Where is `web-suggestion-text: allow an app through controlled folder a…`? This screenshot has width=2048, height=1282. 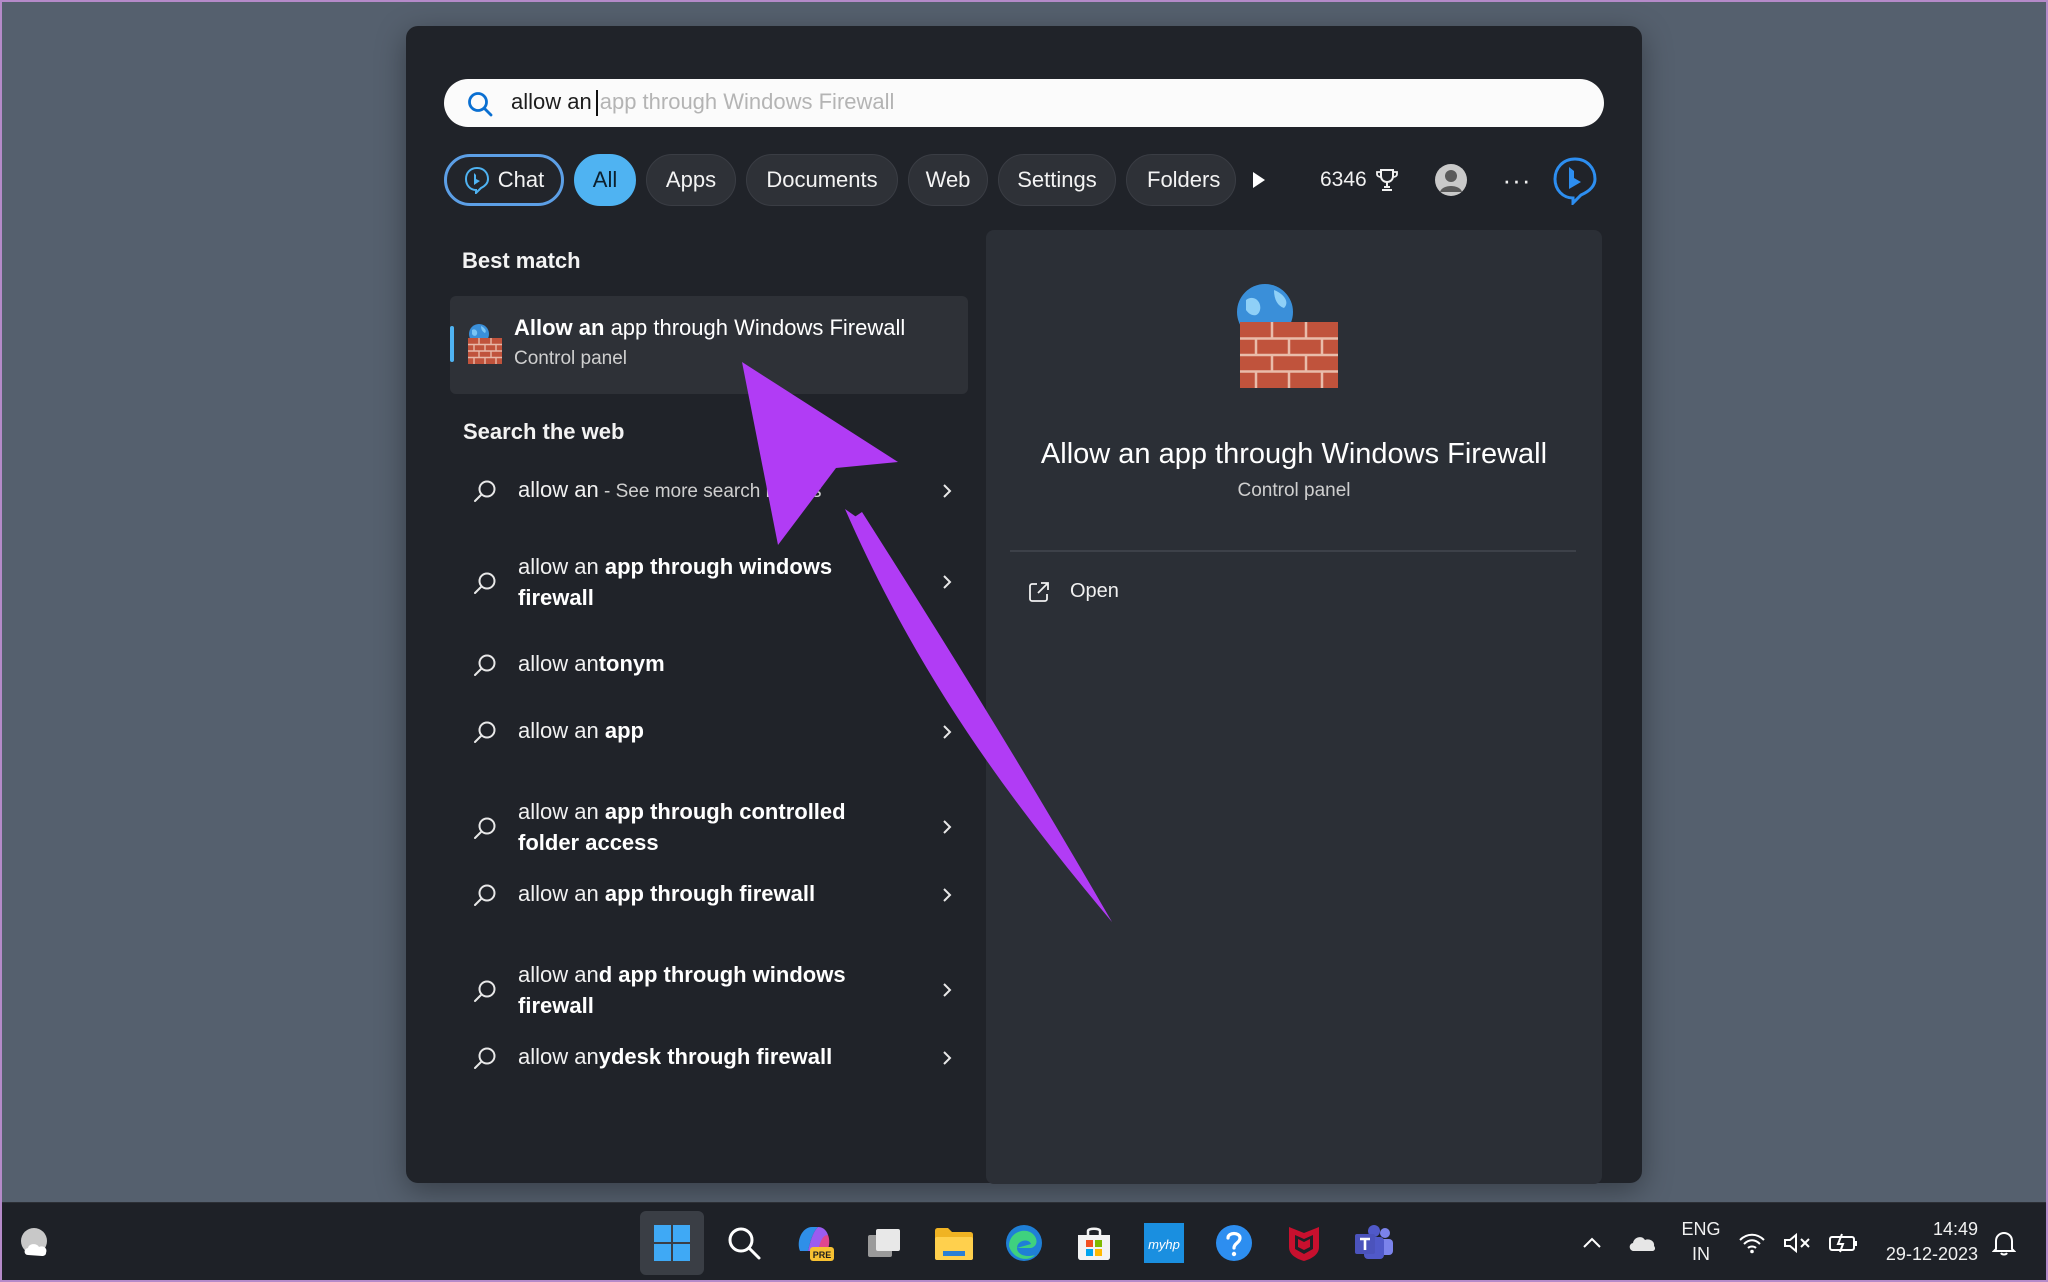
web-suggestion-text: allow an app through controlled folder a… is located at coordinates (708, 828).